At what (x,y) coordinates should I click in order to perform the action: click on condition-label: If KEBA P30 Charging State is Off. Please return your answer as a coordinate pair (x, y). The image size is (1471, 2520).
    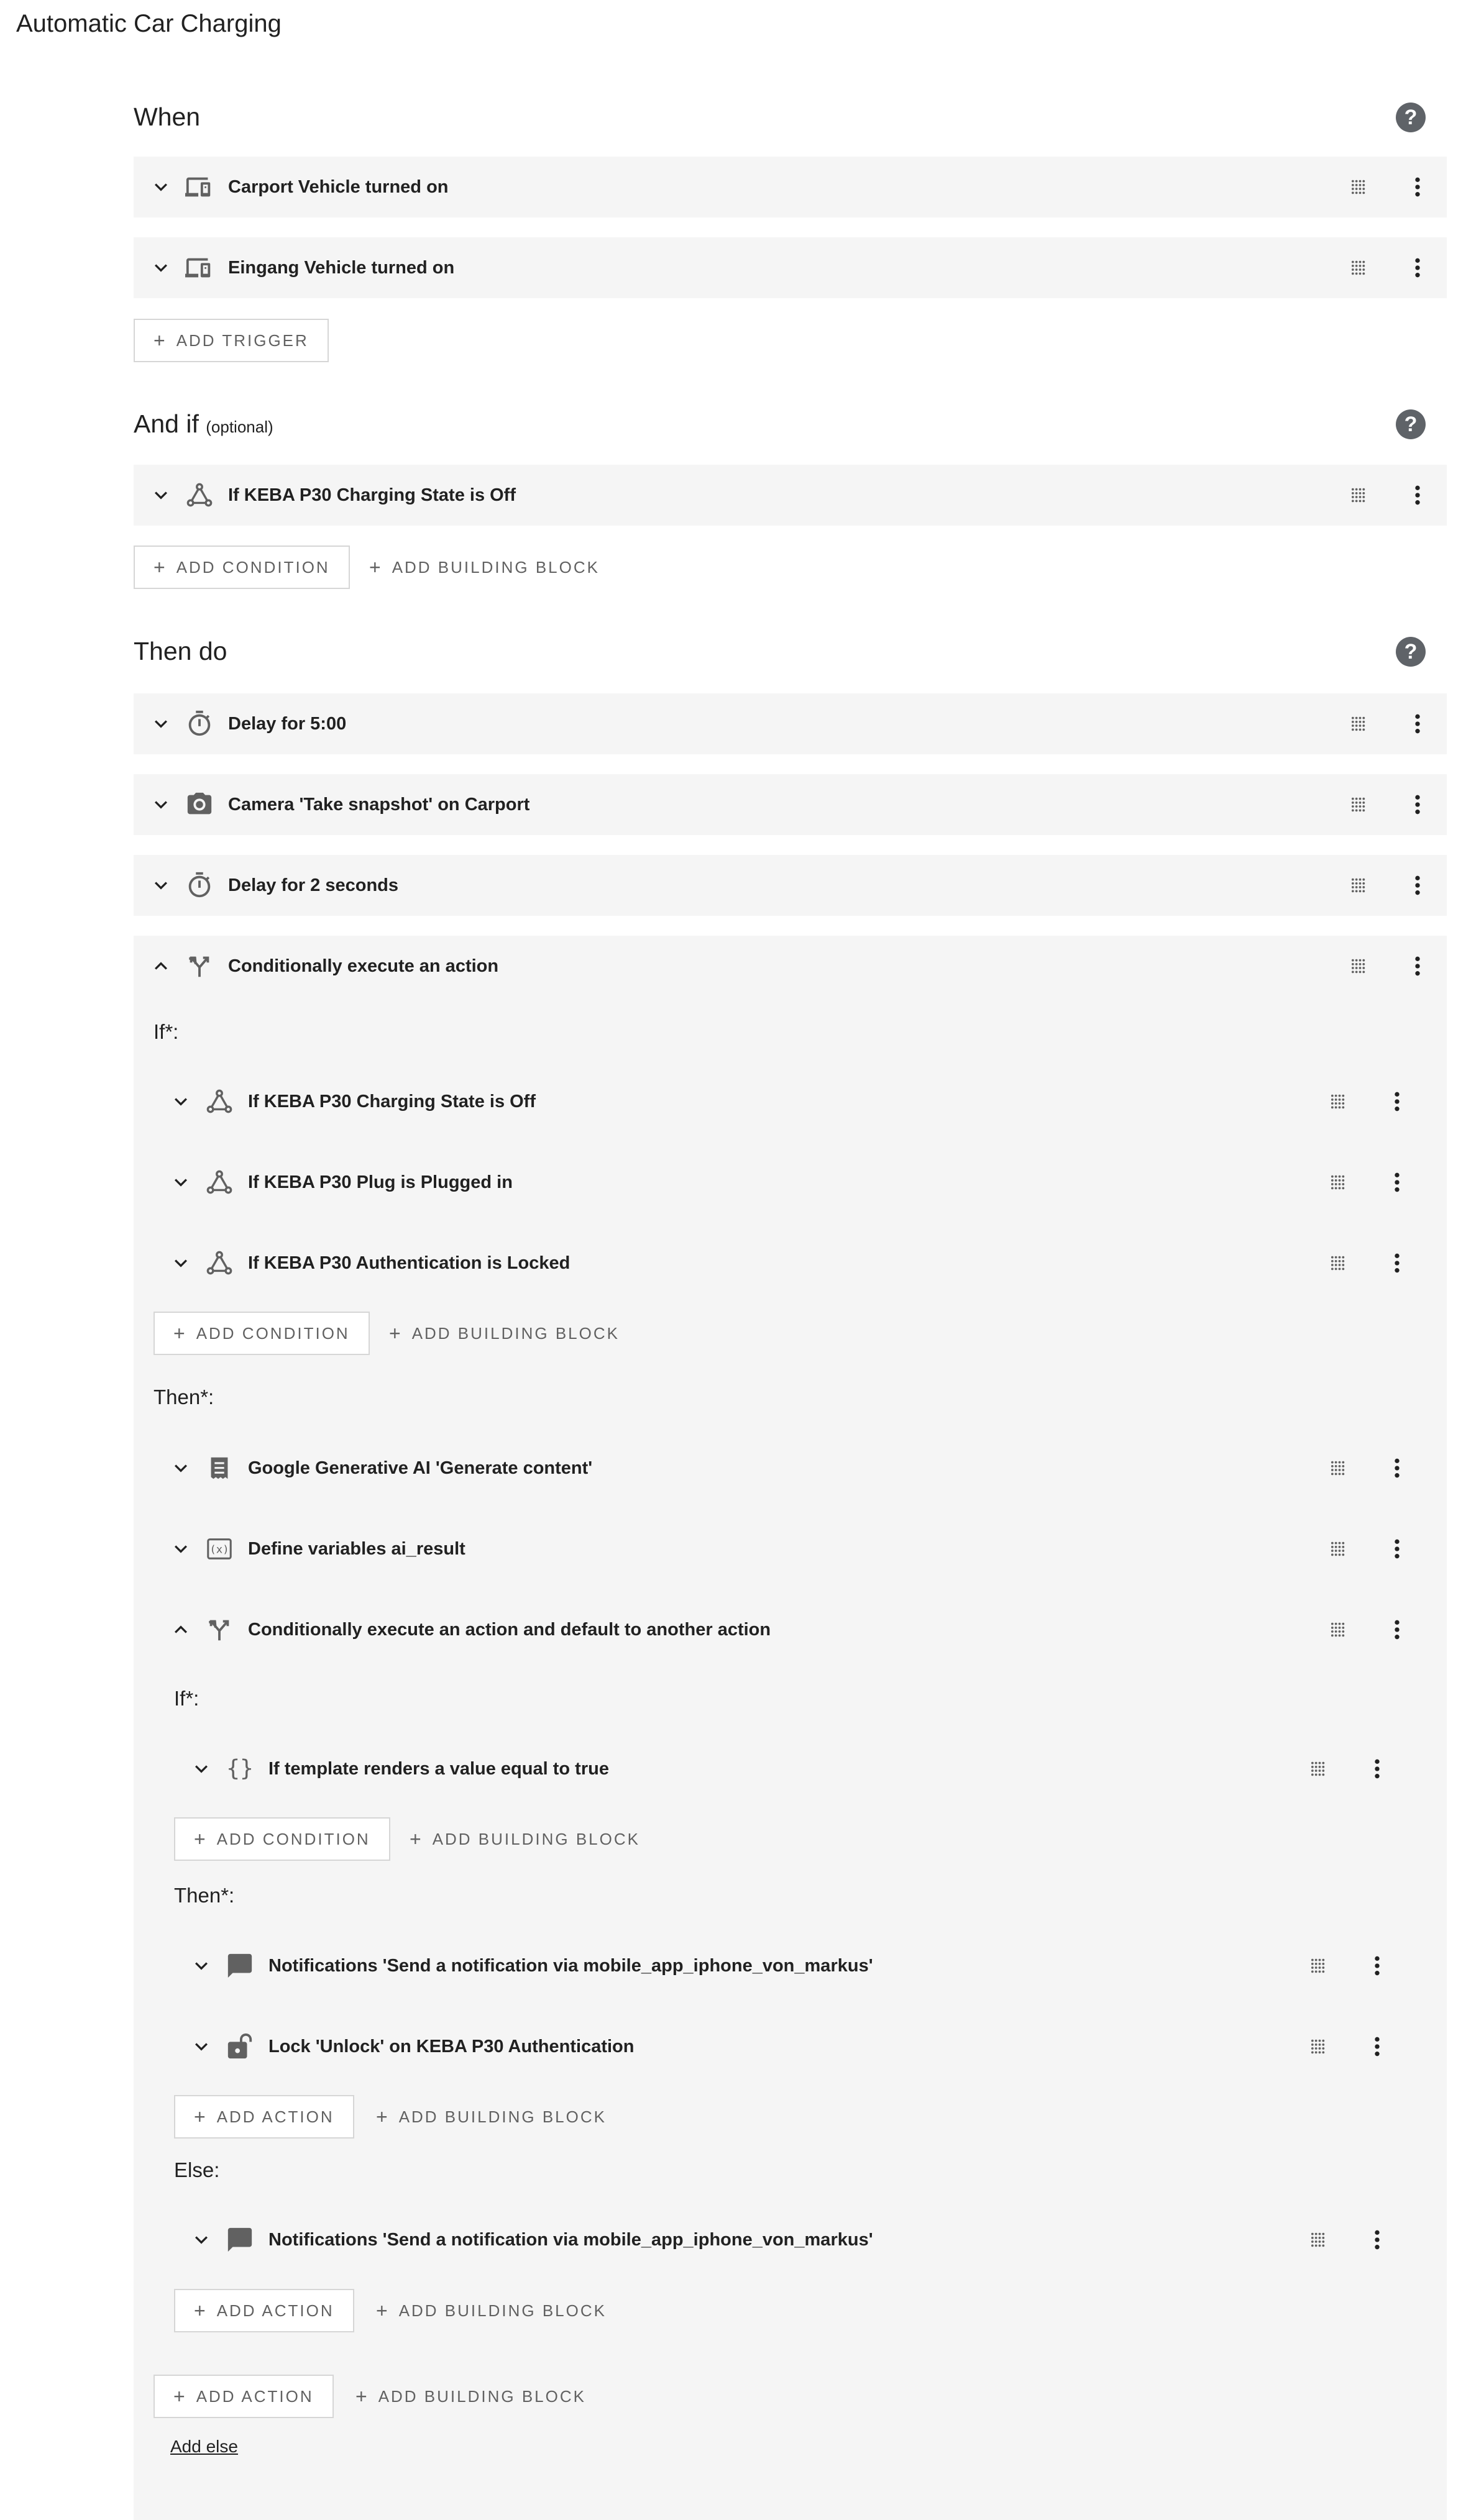
    Looking at the image, I should click on (392, 1101).